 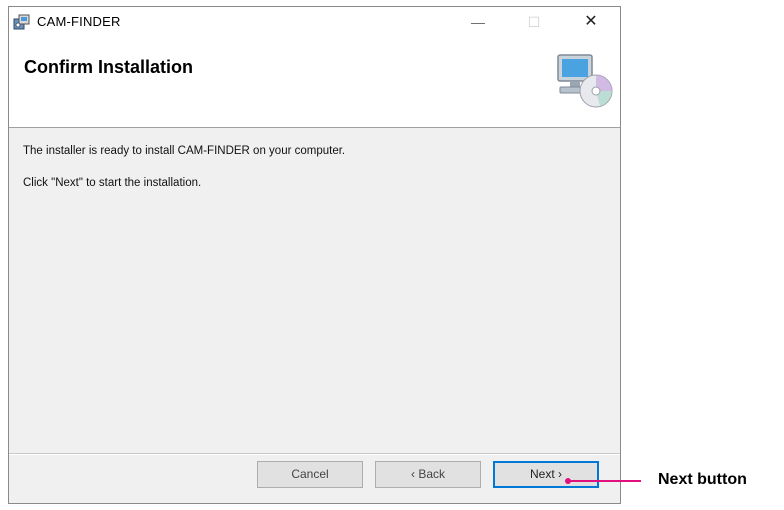 What do you see at coordinates (314, 454) in the screenshot?
I see `footer-divider` at bounding box center [314, 454].